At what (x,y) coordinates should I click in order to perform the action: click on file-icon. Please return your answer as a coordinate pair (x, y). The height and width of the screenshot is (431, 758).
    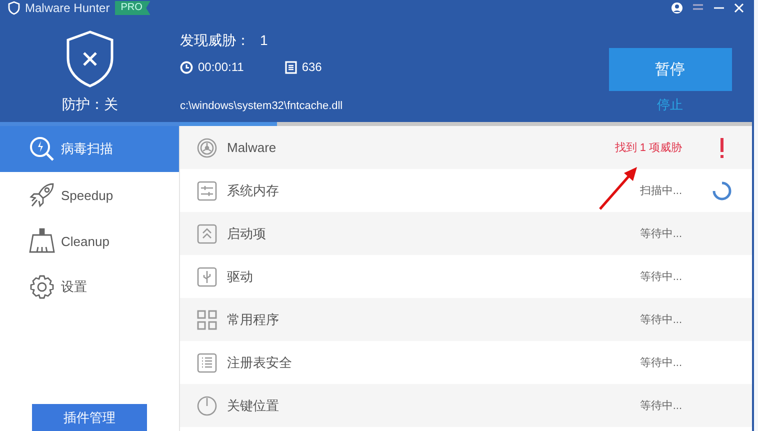
    Looking at the image, I should click on (290, 67).